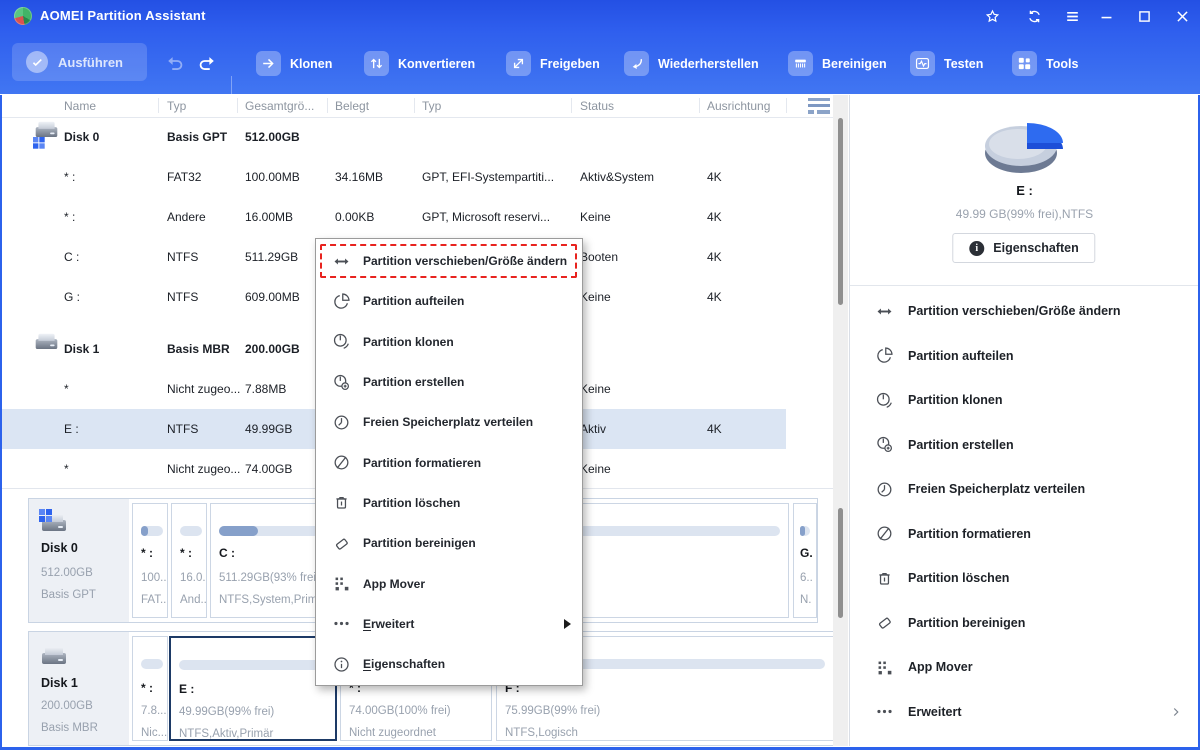 The image size is (1200, 750). Describe the element at coordinates (1024, 623) in the screenshot. I see `panel-item-wipe: Partition bereinigen` at that location.